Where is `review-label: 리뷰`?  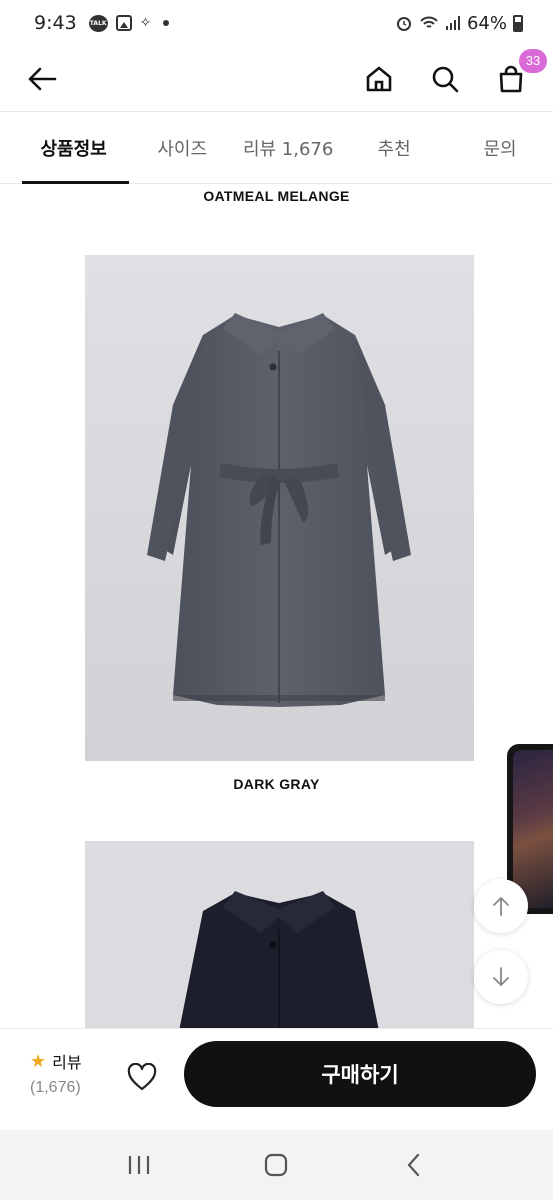 review-label: 리뷰 is located at coordinates (67, 1062).